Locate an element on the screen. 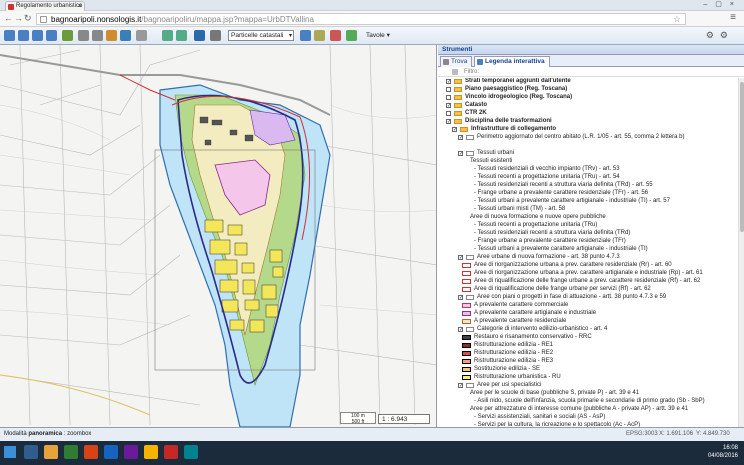  layer-label: Vincolo idrogeologico (Reg. Toscana) is located at coordinates (518, 97).